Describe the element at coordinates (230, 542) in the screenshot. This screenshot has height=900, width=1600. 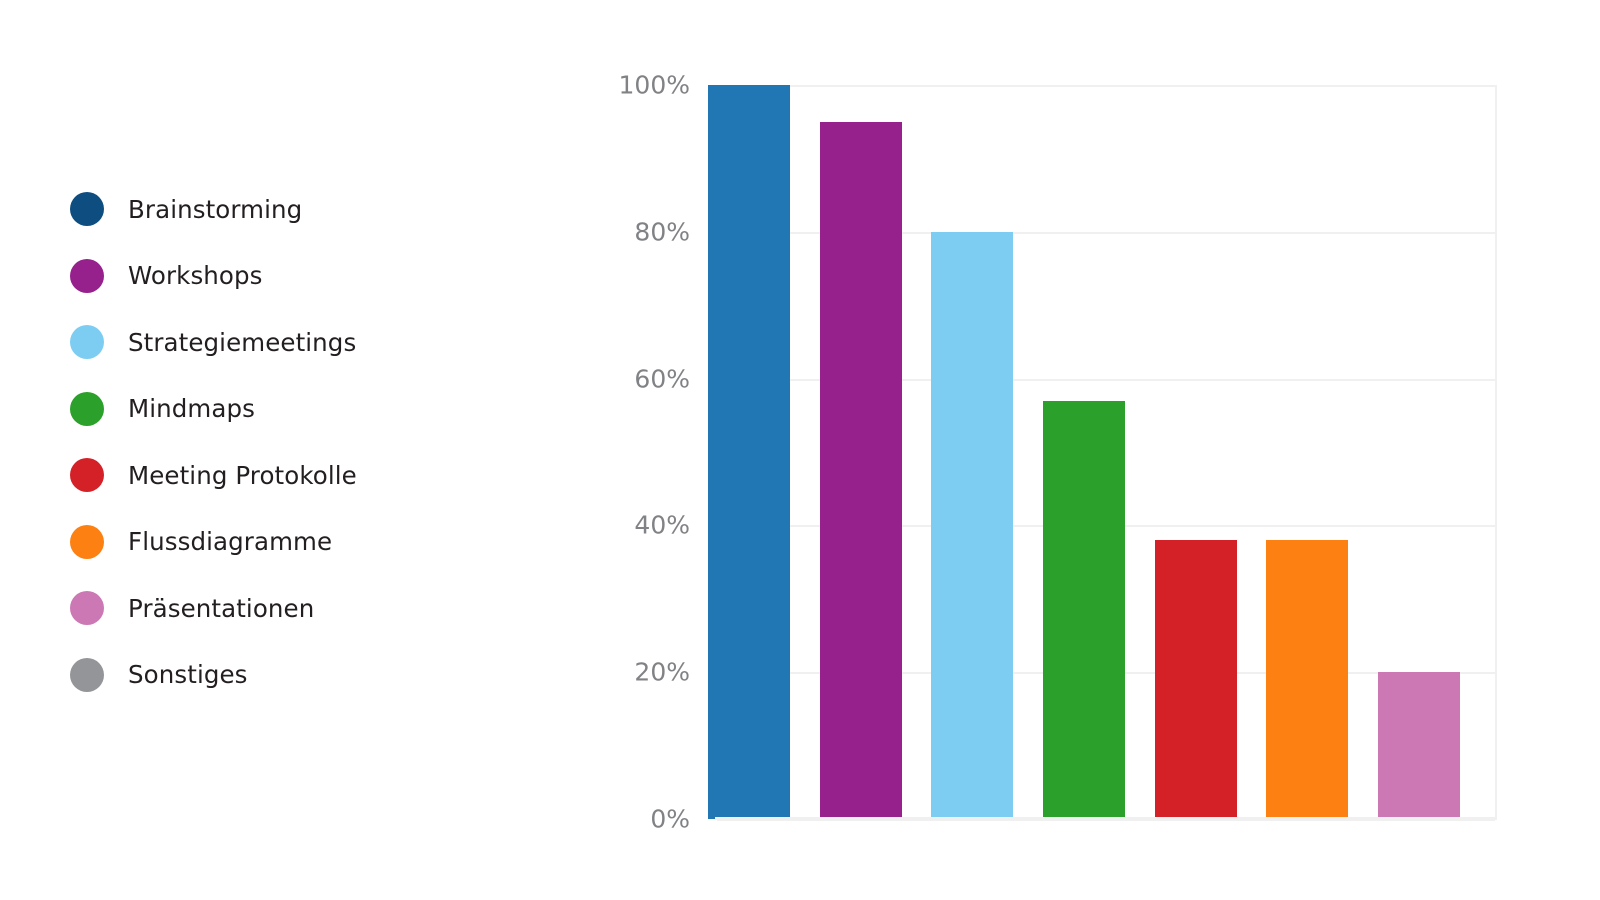
I see `legend-item-label: Flussdiagramme` at that location.